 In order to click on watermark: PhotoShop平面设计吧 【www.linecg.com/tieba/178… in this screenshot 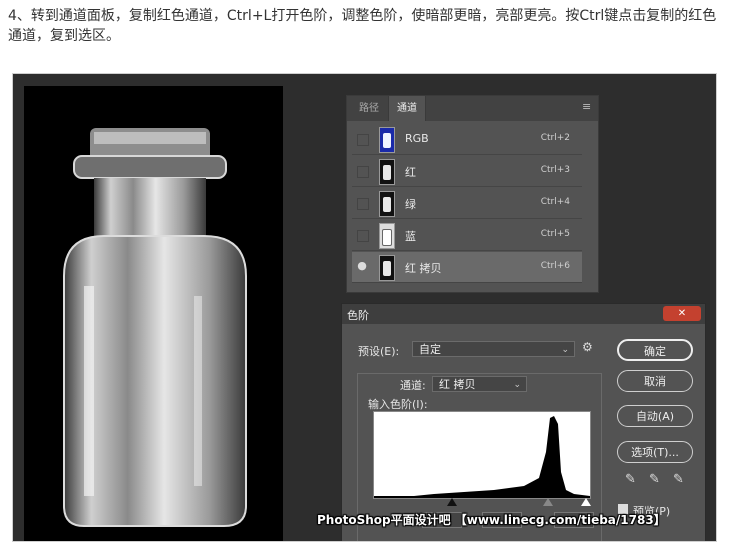, I will do `click(491, 520)`.